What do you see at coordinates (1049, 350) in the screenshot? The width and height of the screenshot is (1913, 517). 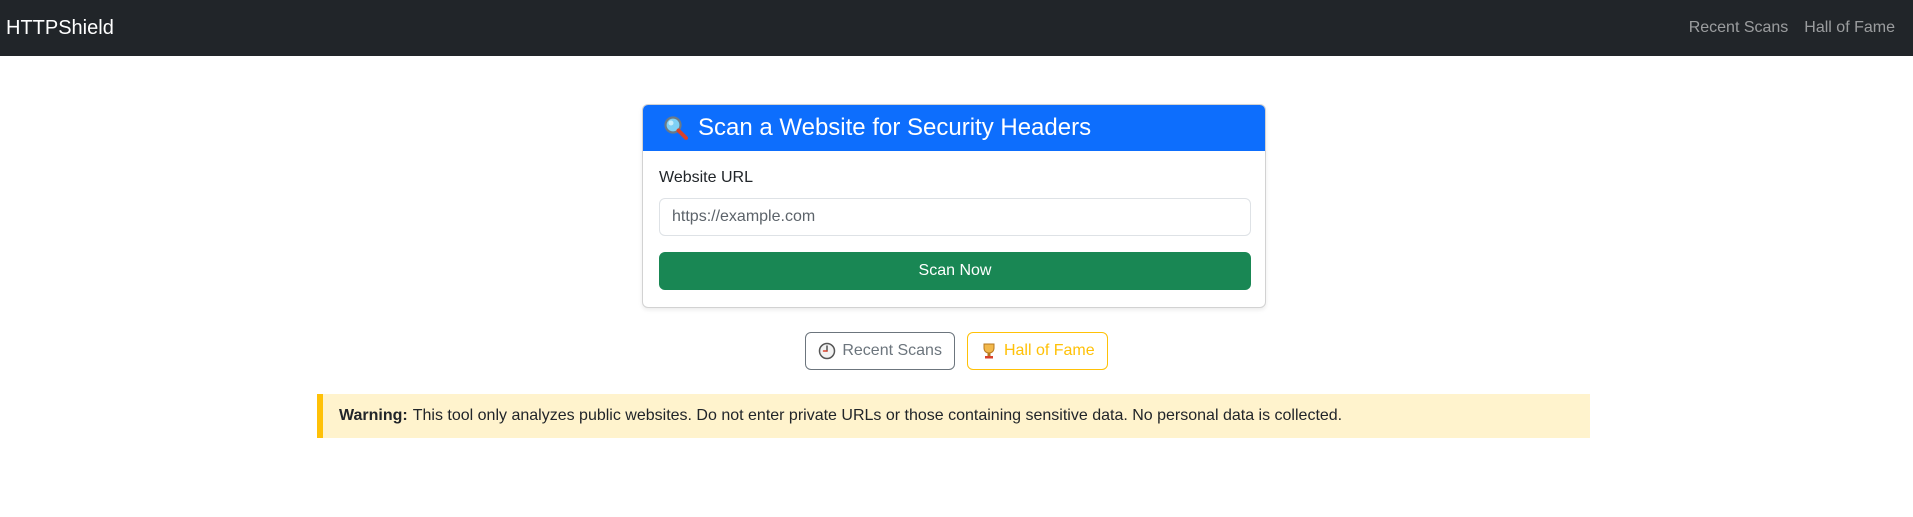 I see `hall-of-fame-label: Hall of Fame` at bounding box center [1049, 350].